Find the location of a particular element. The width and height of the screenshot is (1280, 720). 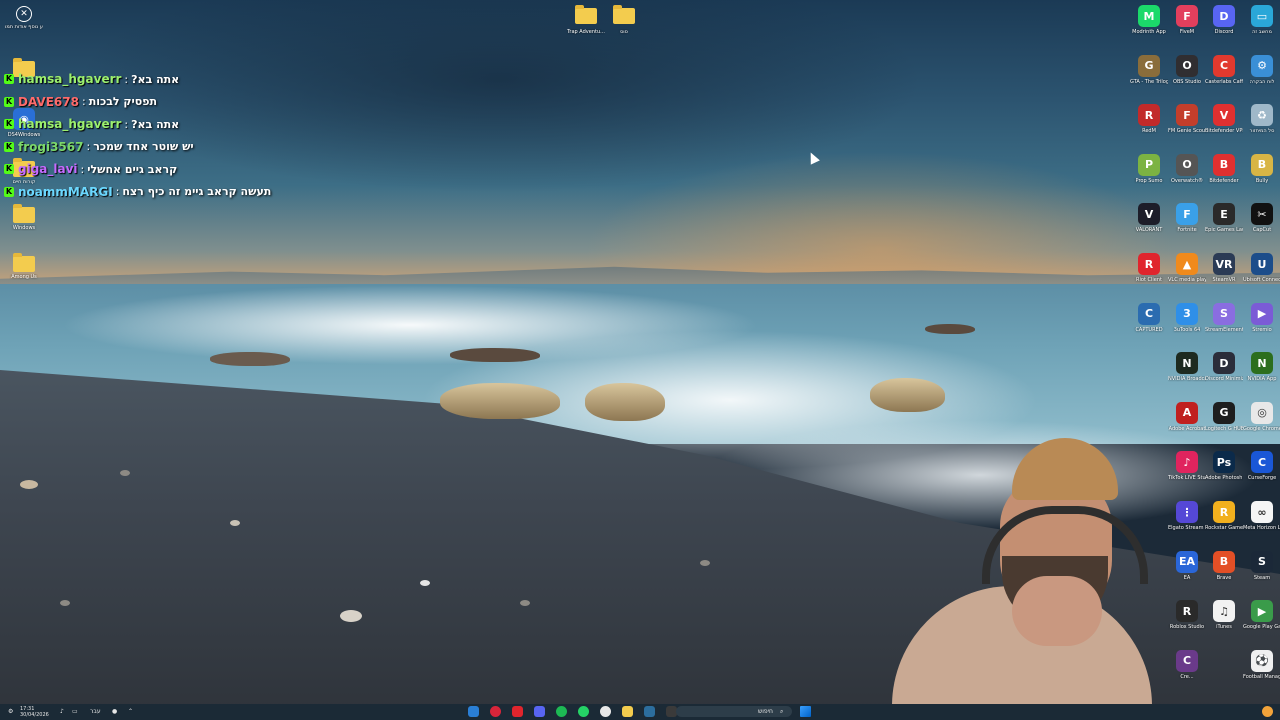

desktop-icon: G Logitech G HUB is located at coordinates (1224, 416).